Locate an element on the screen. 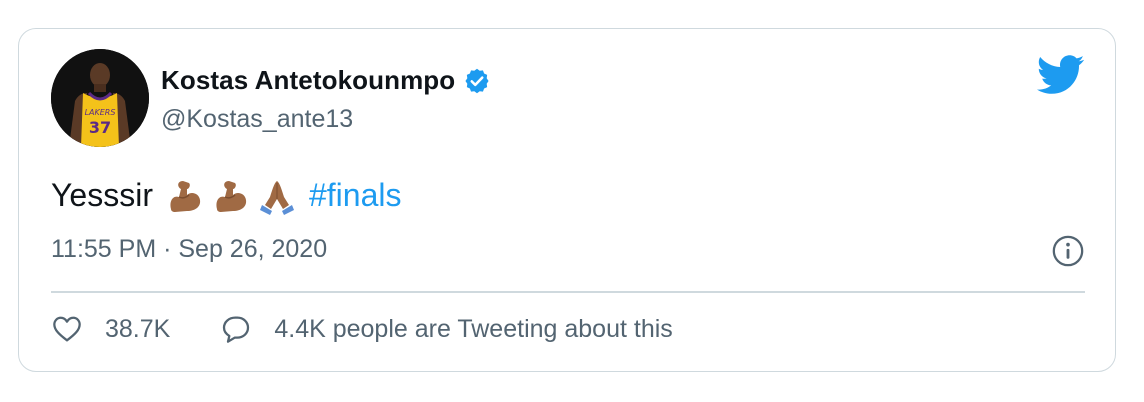  avatar-jersey-number: 37 is located at coordinates (100, 127).